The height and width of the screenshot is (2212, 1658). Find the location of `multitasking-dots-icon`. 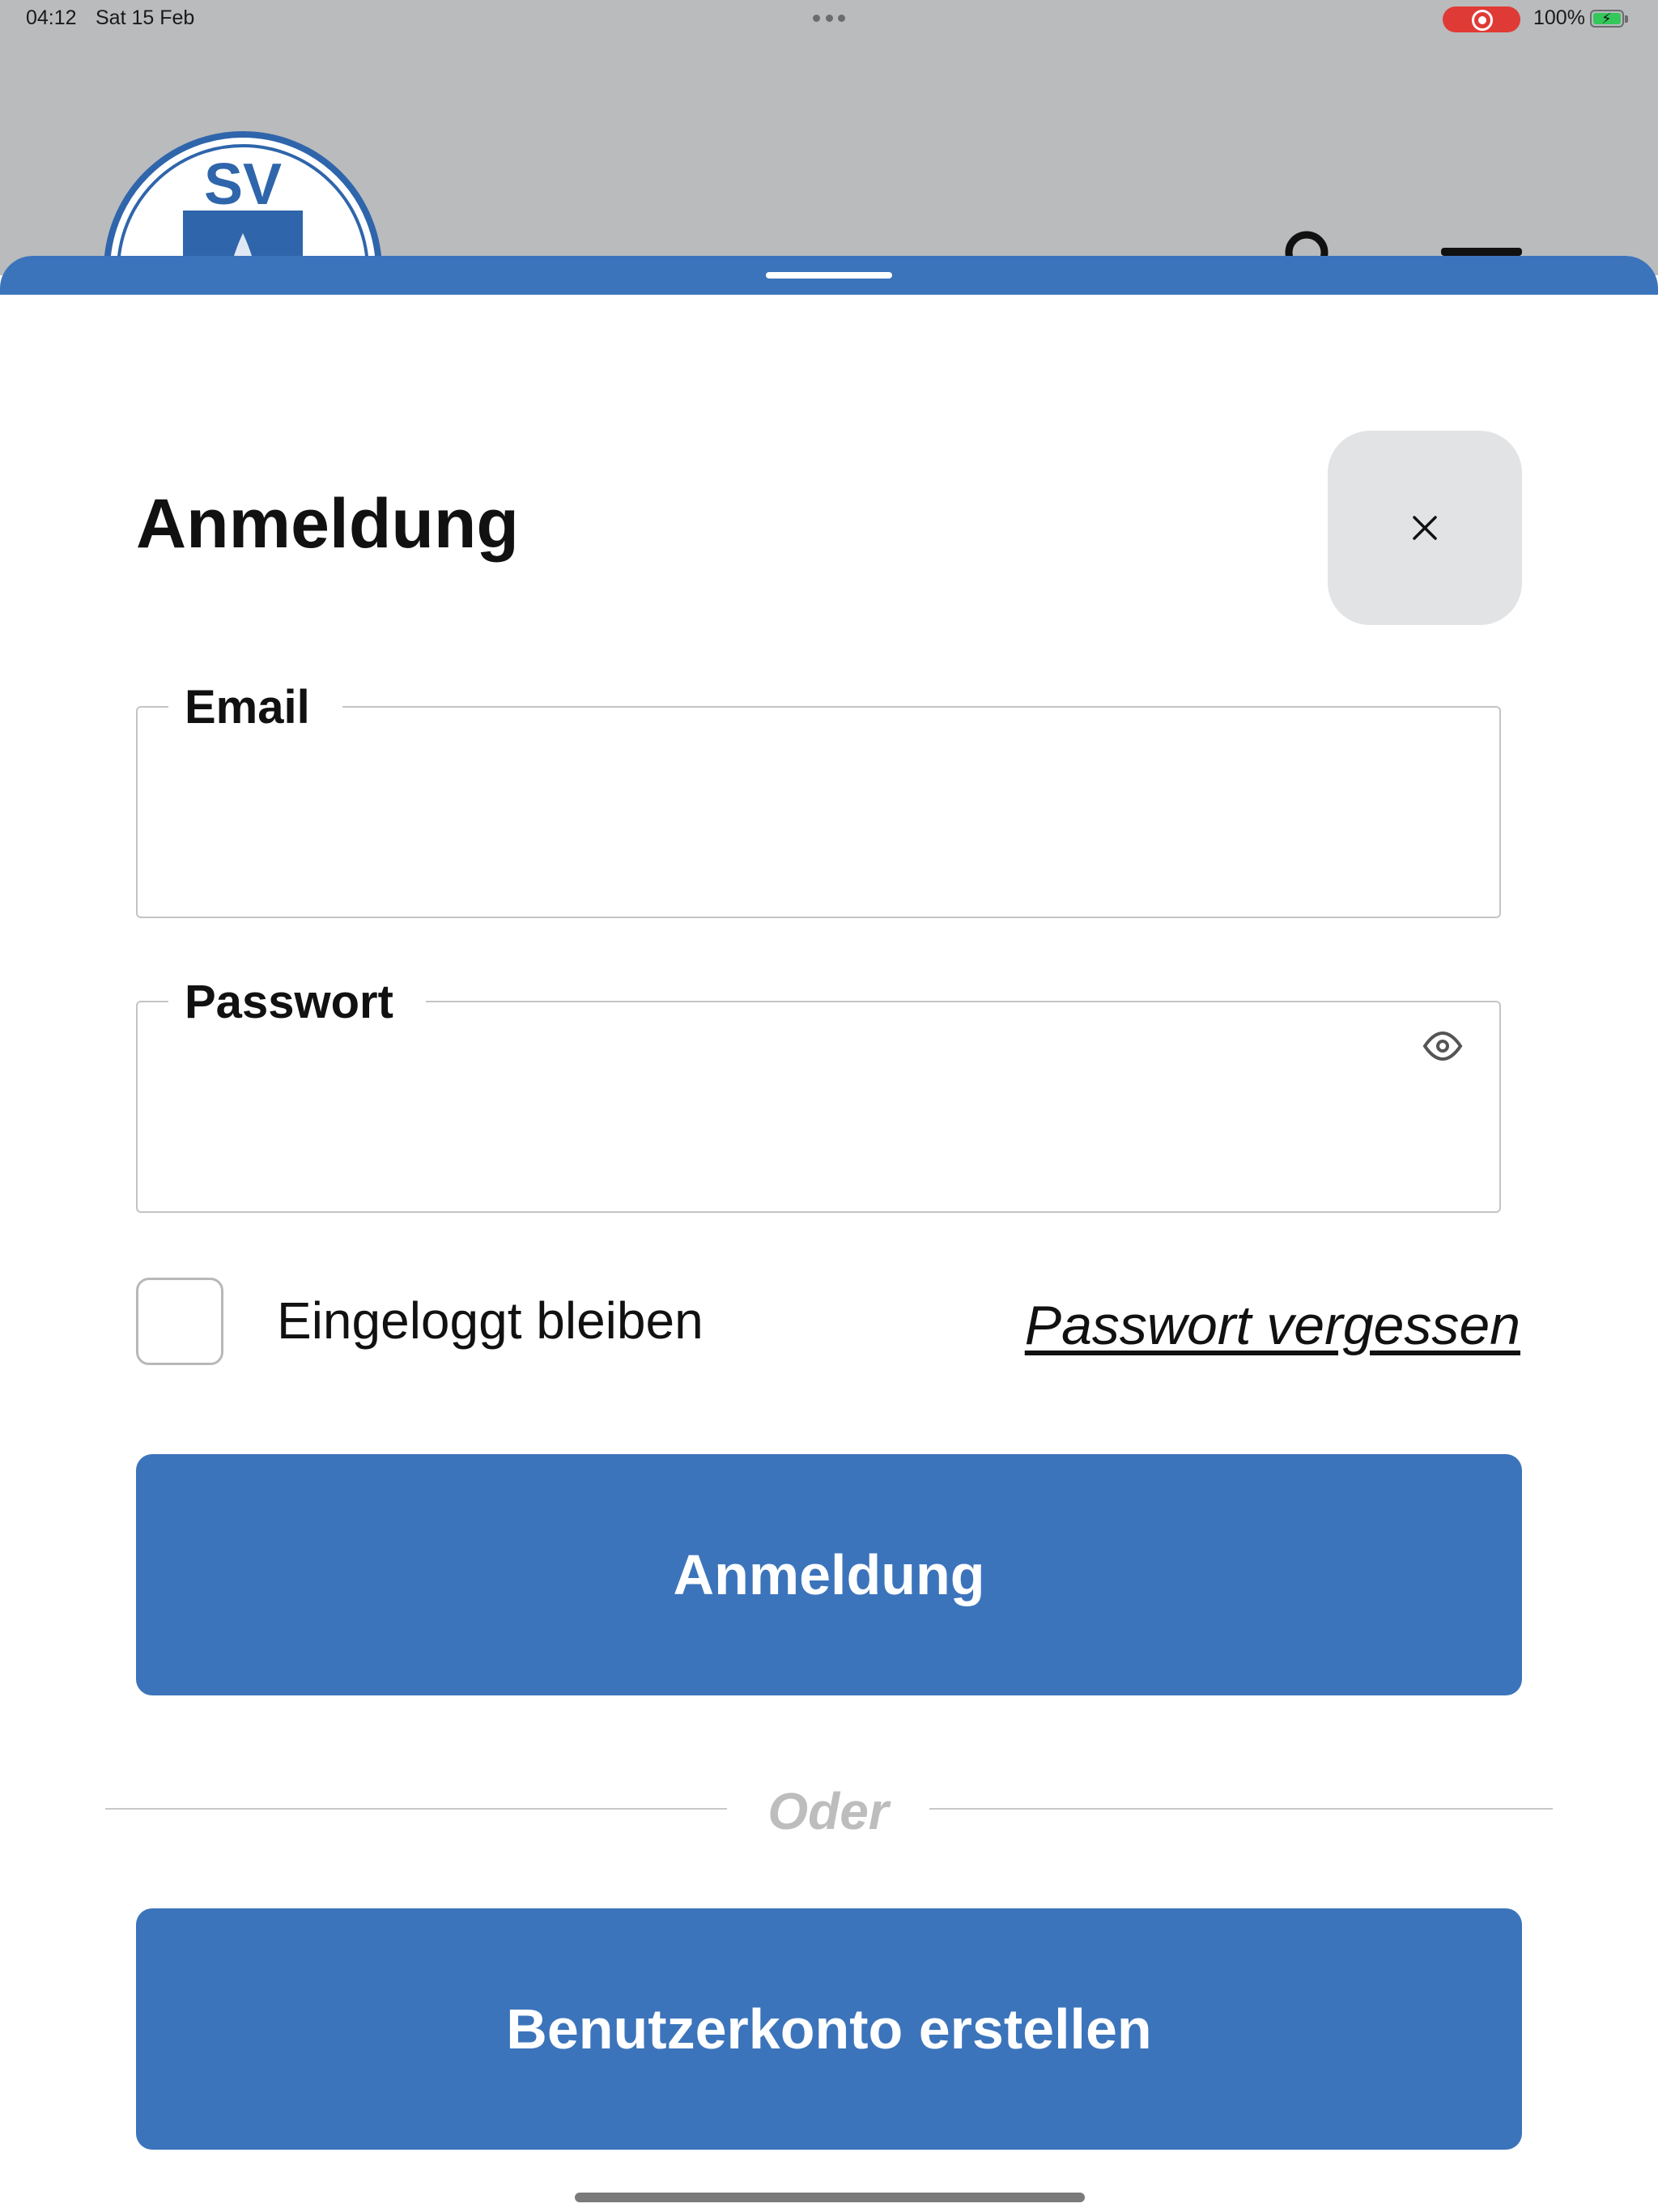

multitasking-dots-icon is located at coordinates (829, 19).